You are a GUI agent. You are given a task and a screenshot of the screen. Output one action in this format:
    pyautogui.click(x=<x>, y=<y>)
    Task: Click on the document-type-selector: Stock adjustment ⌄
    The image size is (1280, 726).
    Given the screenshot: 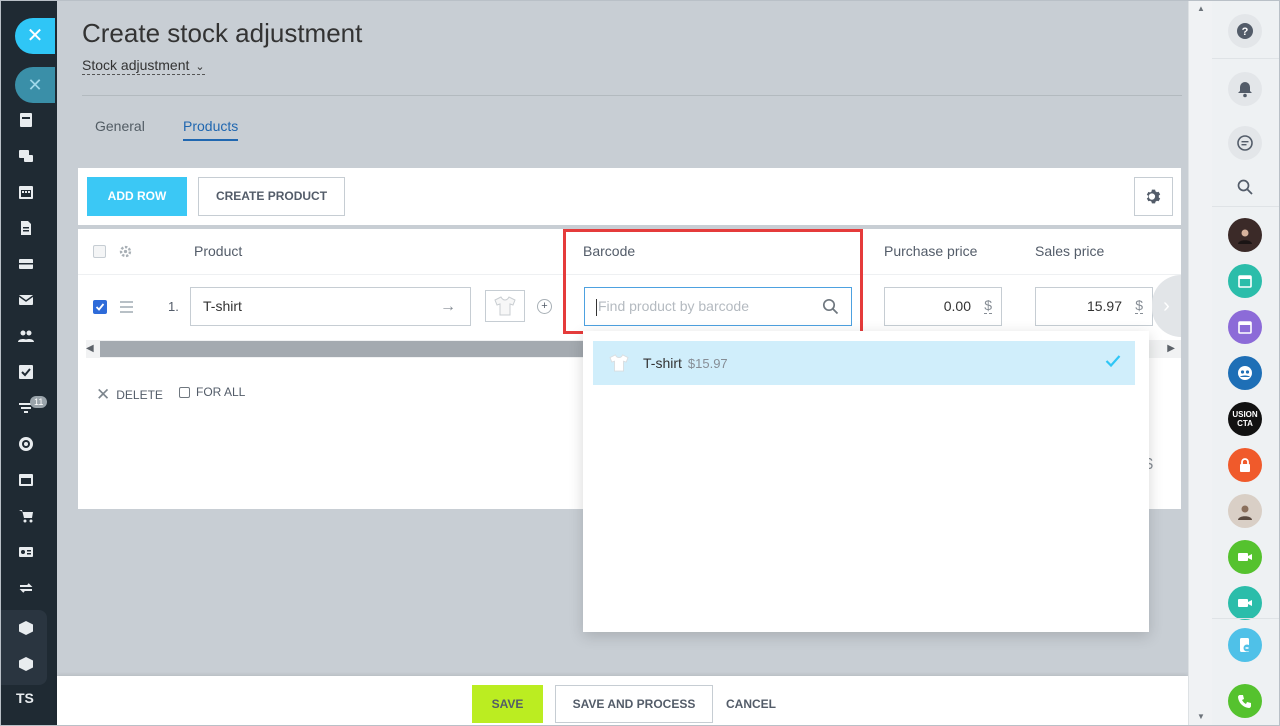 What is the action you would take?
    pyautogui.click(x=143, y=66)
    